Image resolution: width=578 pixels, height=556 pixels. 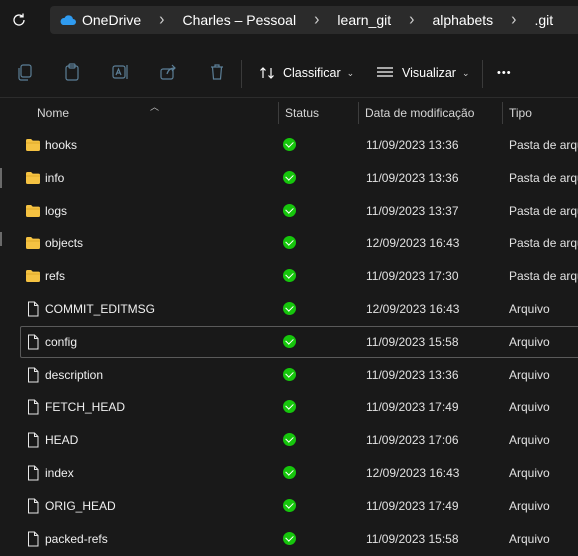 What do you see at coordinates (504, 73) in the screenshot?
I see `more-options-button: •••` at bounding box center [504, 73].